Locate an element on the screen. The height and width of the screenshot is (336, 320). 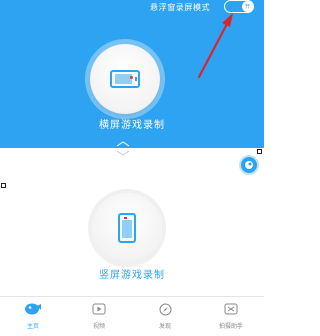
video-icon is located at coordinates (99, 309).